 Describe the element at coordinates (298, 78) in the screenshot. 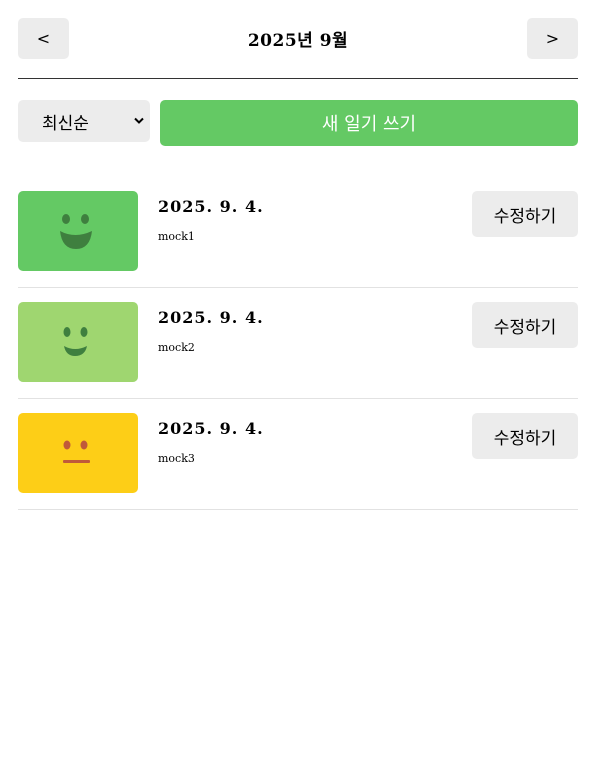

I see `header-divider` at that location.